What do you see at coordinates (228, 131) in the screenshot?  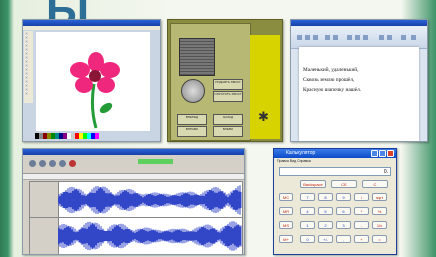 I see `left-button: ВЛЕВО` at bounding box center [228, 131].